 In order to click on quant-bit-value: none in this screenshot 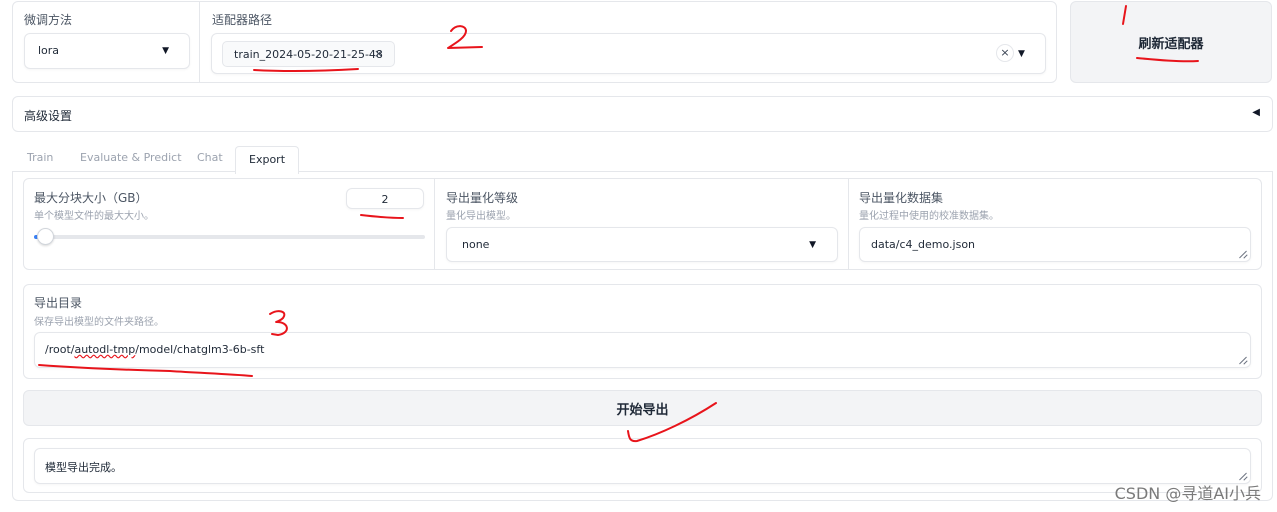, I will do `click(476, 244)`.